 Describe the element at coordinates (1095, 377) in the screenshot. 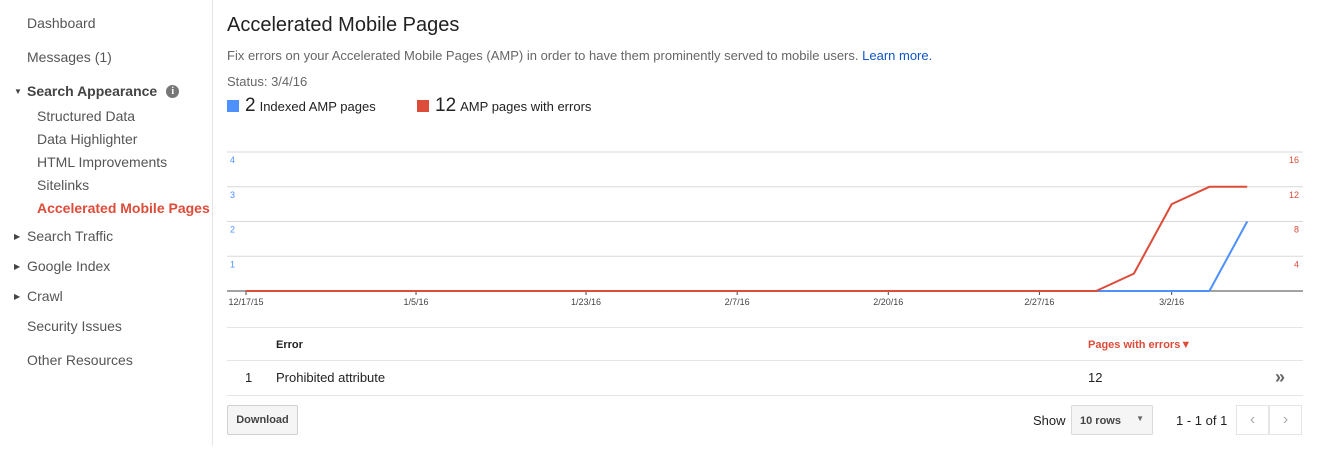

I see `row-pages: 12` at that location.